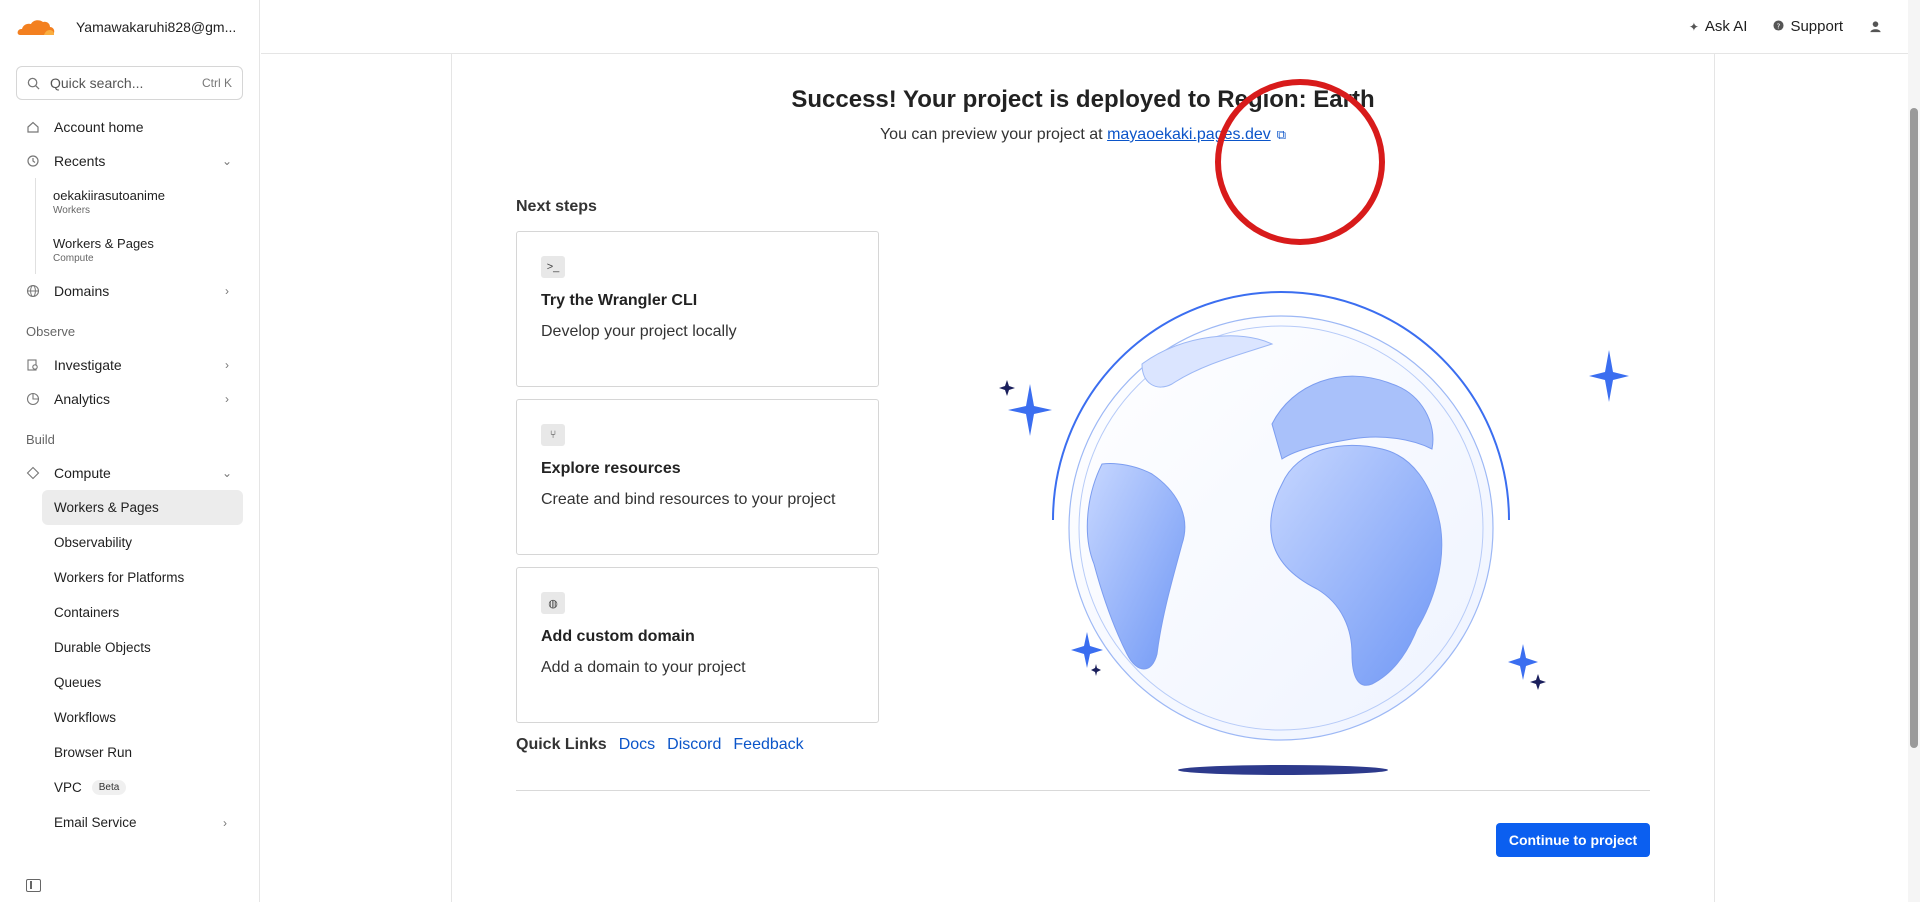 The width and height of the screenshot is (1920, 902). I want to click on sidebar-item-vpc: VPC Beta, so click(142, 787).